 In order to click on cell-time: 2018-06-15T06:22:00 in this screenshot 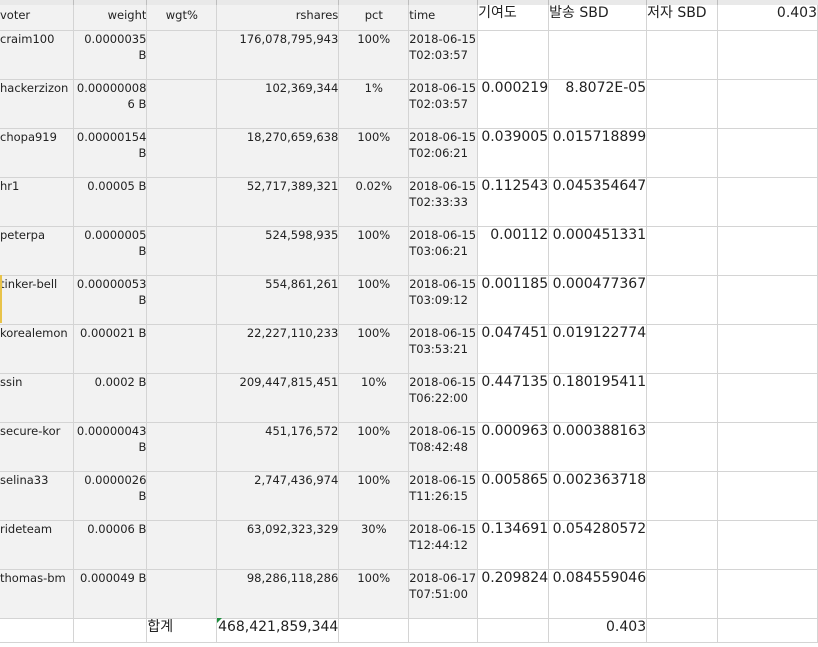, I will do `click(443, 398)`.